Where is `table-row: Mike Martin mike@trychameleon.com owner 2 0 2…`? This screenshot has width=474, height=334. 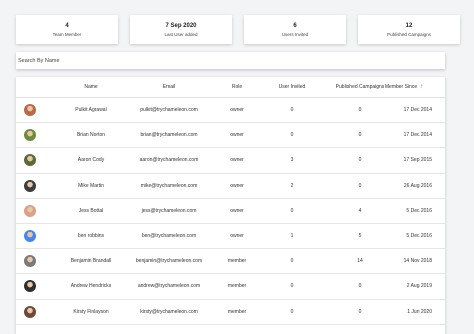 table-row: Mike Martin mike@trychameleon.com owner 2 0 2… is located at coordinates (230, 186).